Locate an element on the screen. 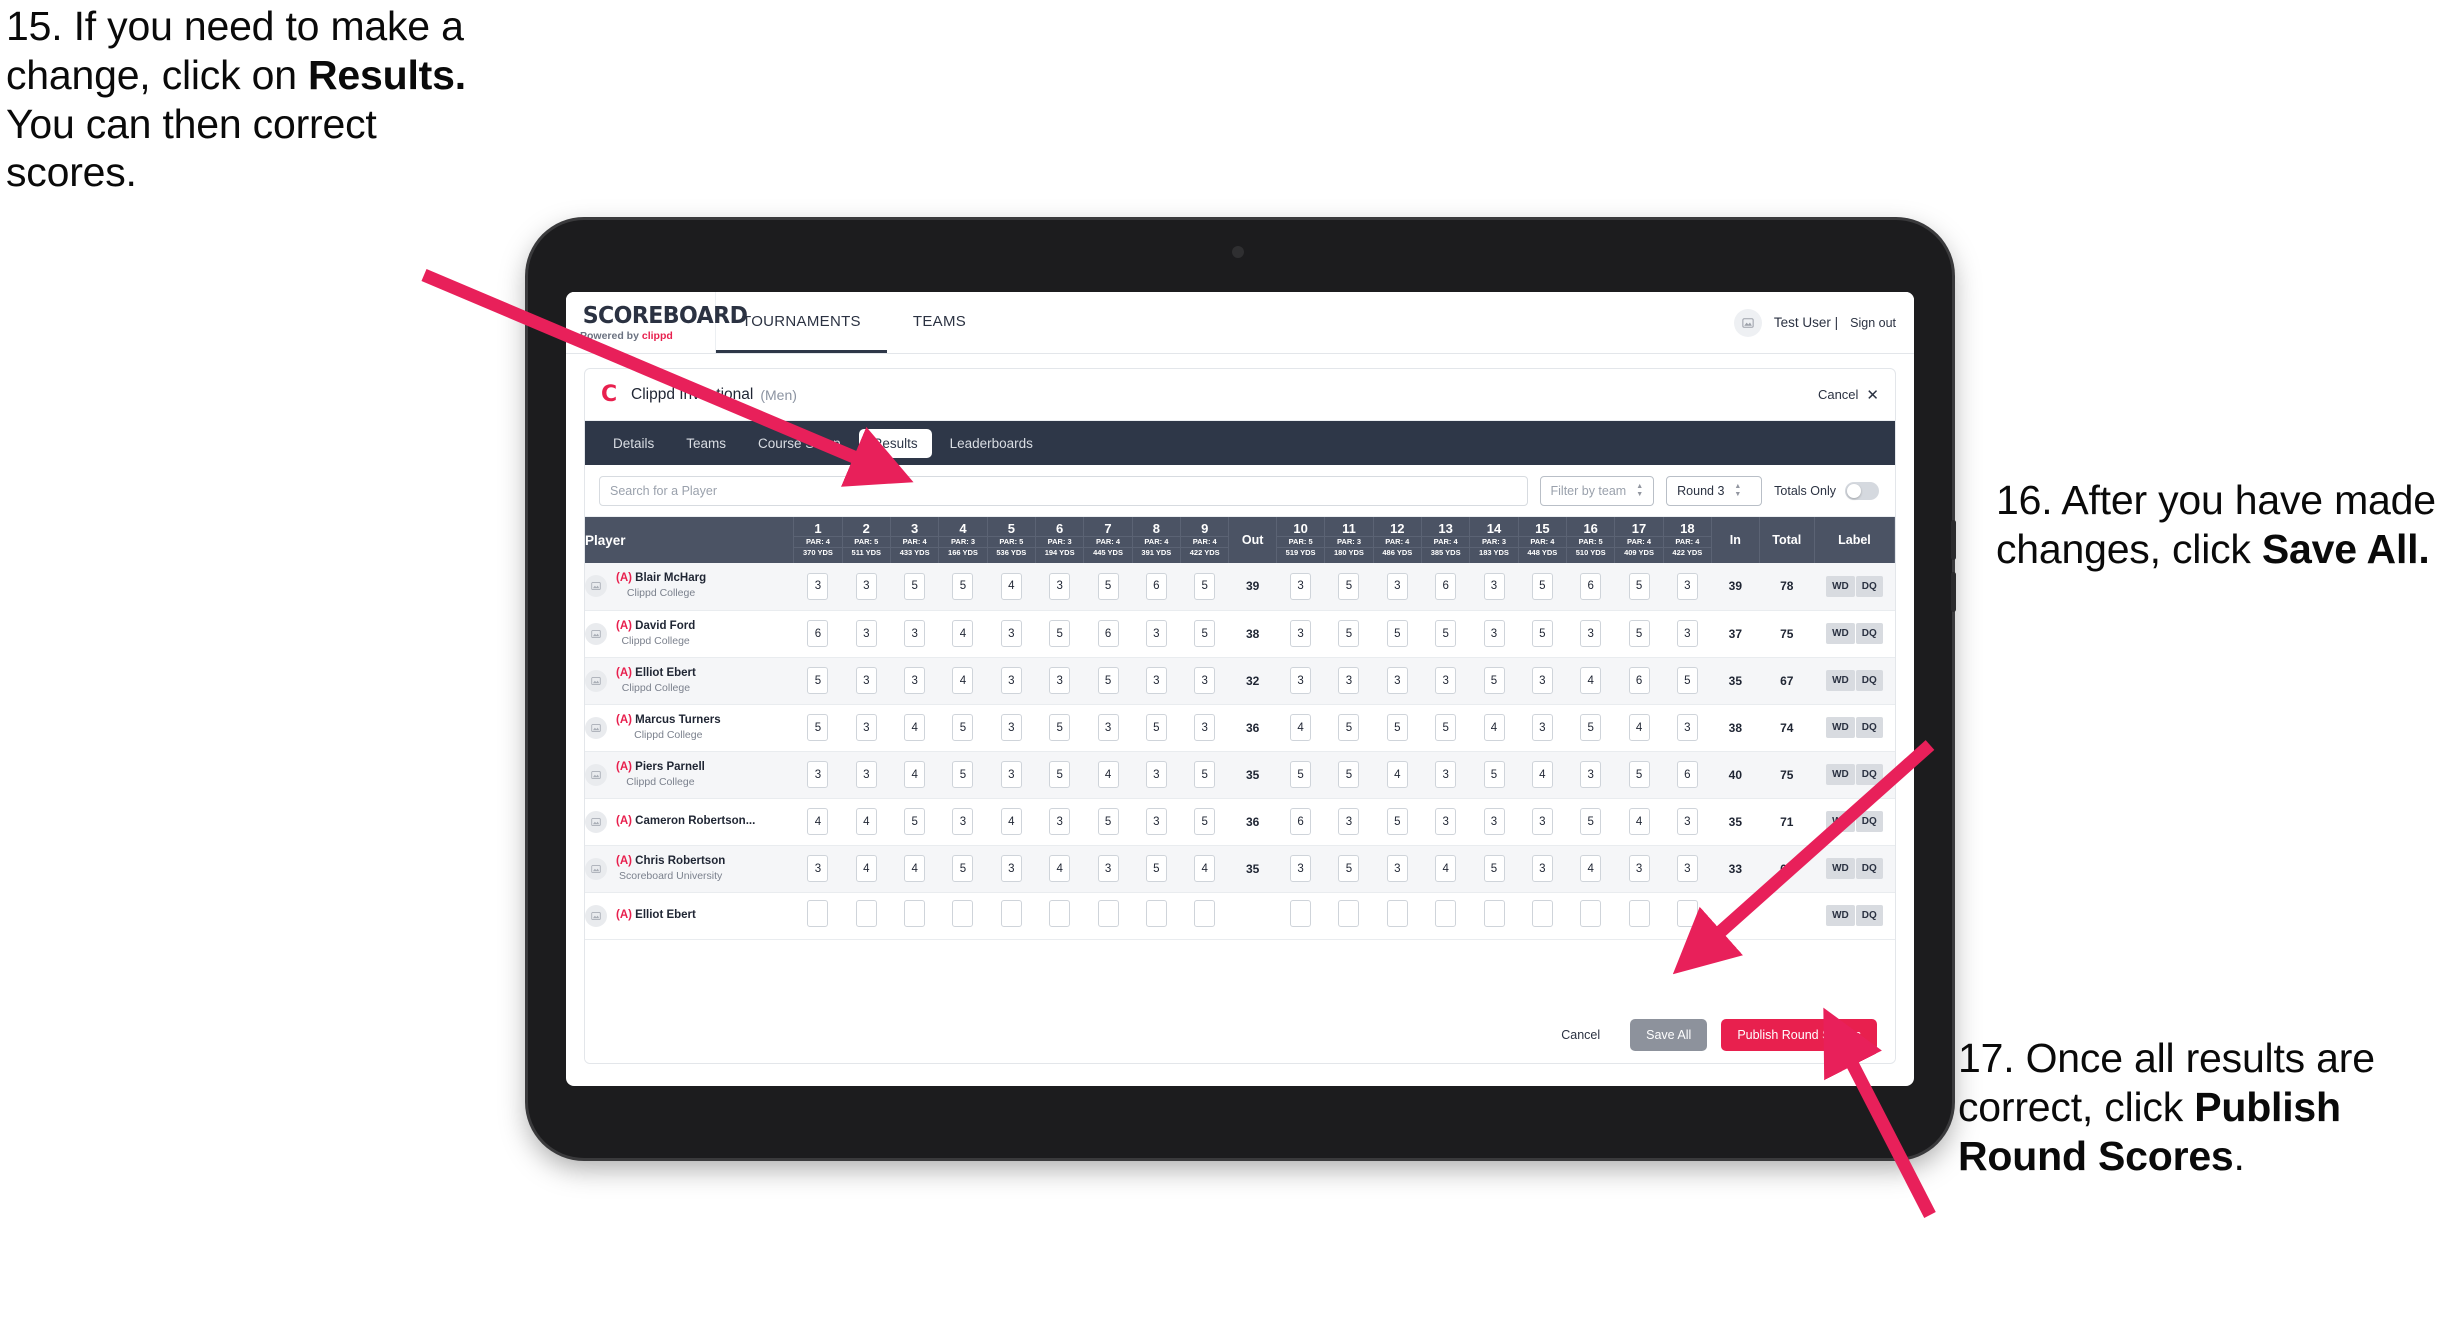 The width and height of the screenshot is (2464, 1326). score-cell-front-4: 4 is located at coordinates (963, 634).